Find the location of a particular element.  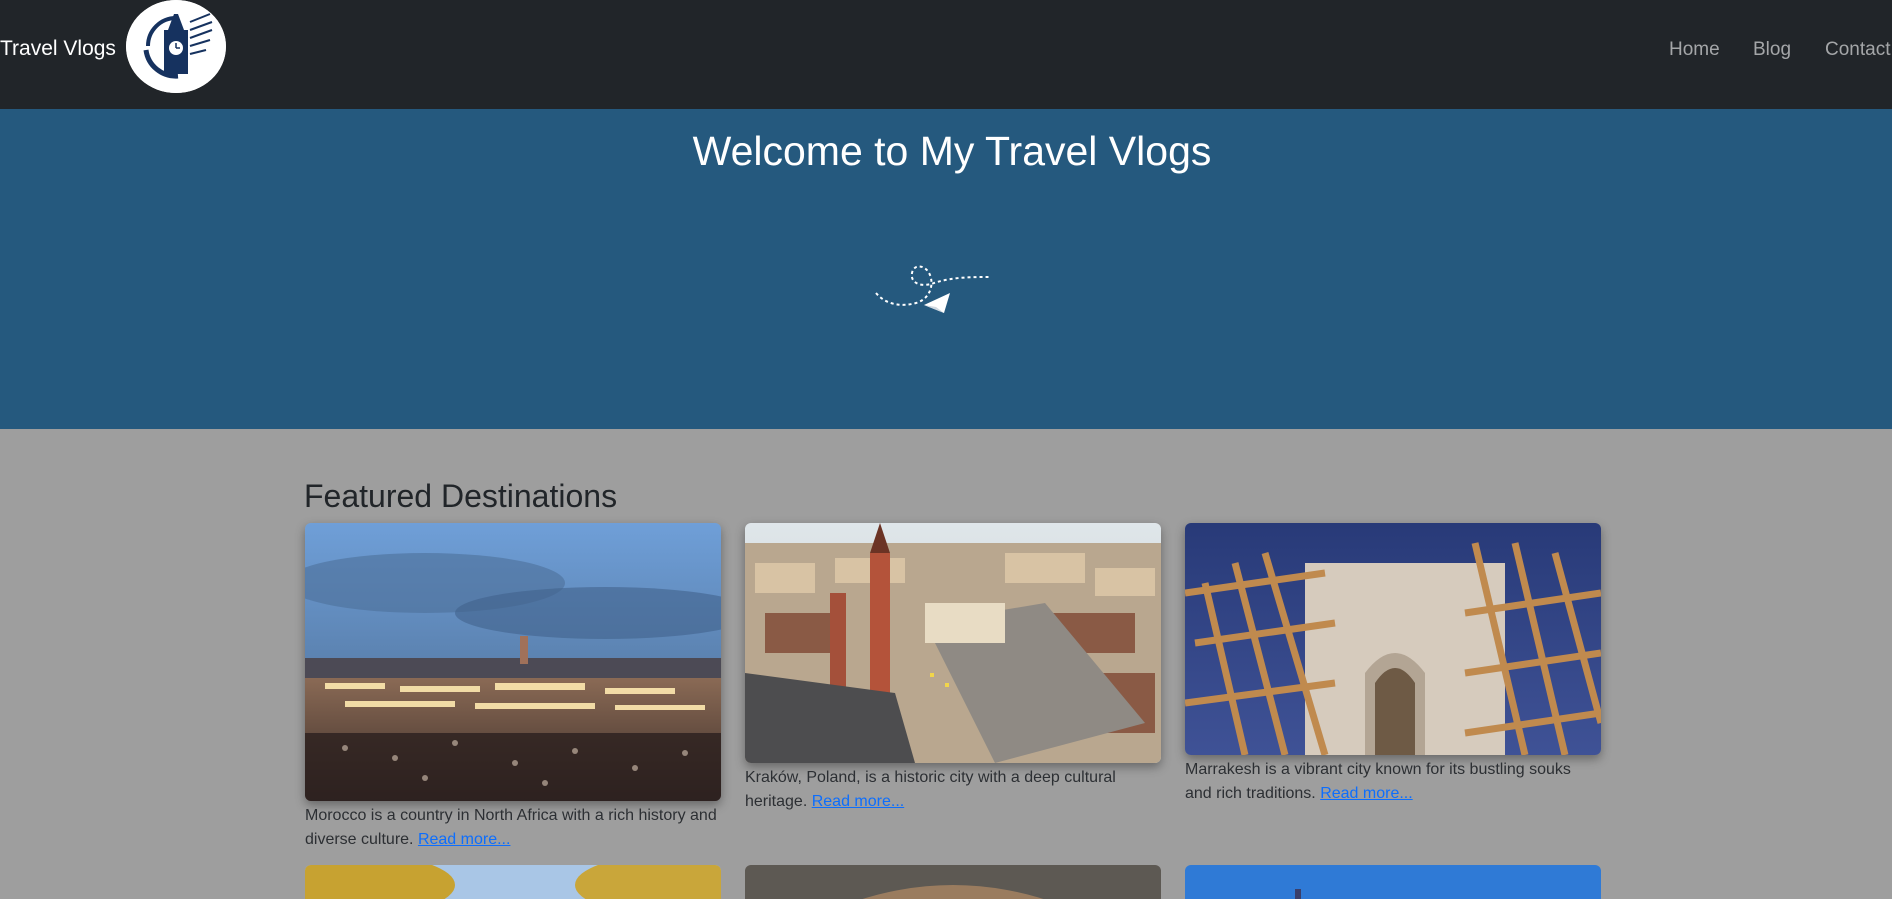

krakow-old-town-image is located at coordinates (953, 643).